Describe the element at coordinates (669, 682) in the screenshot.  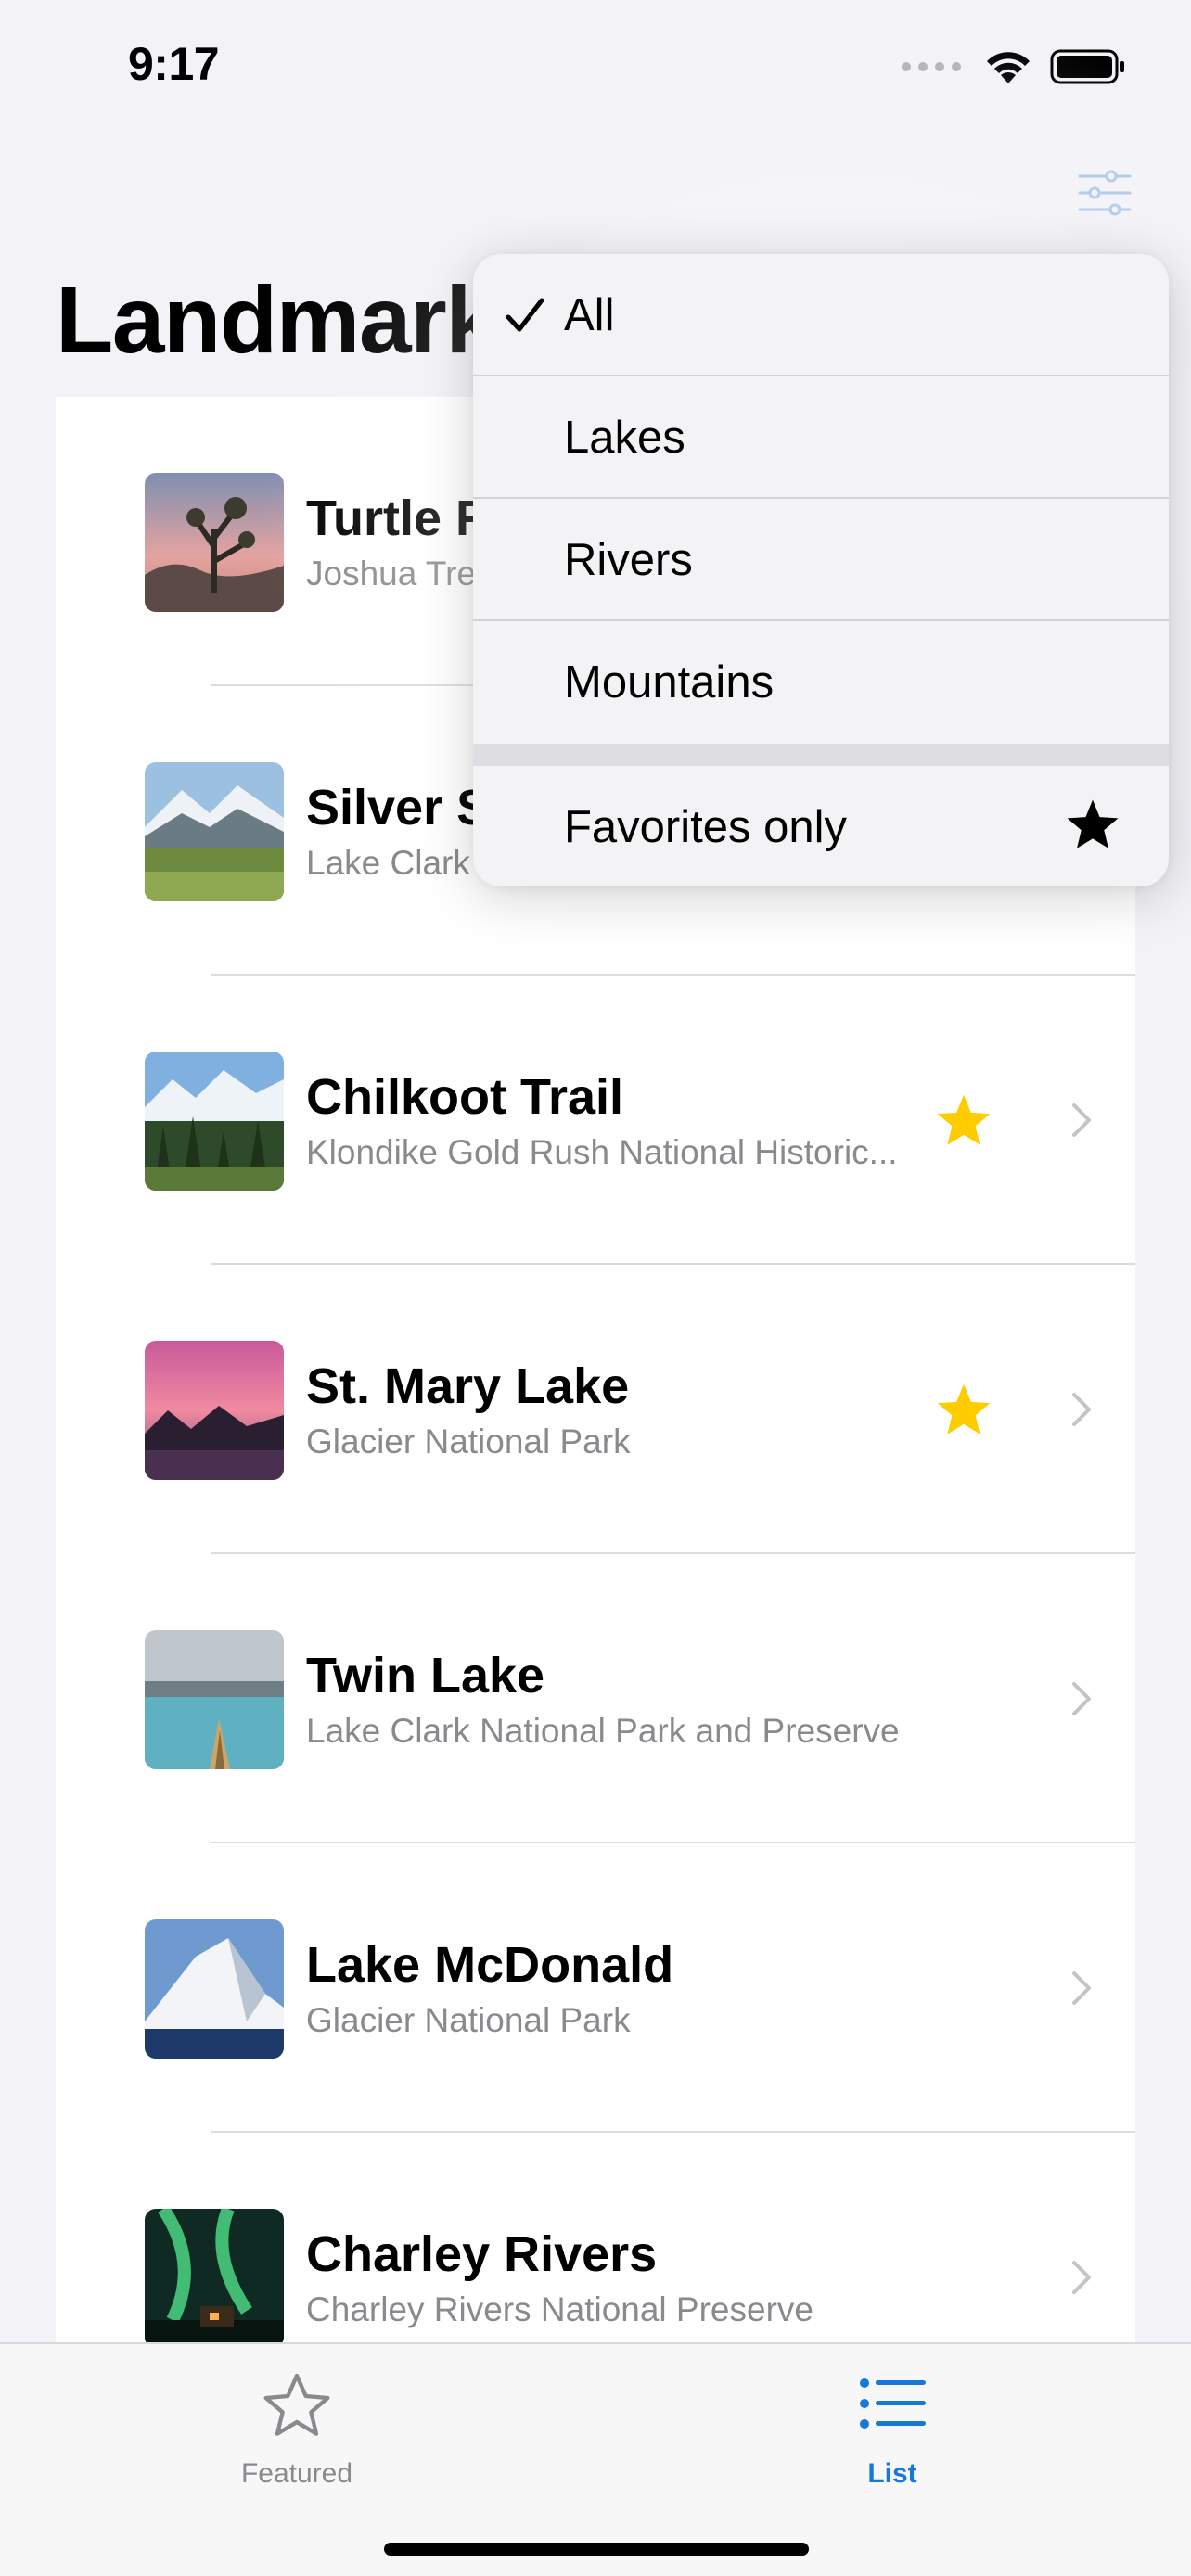
I see `menu-item-label: Mountains` at that location.